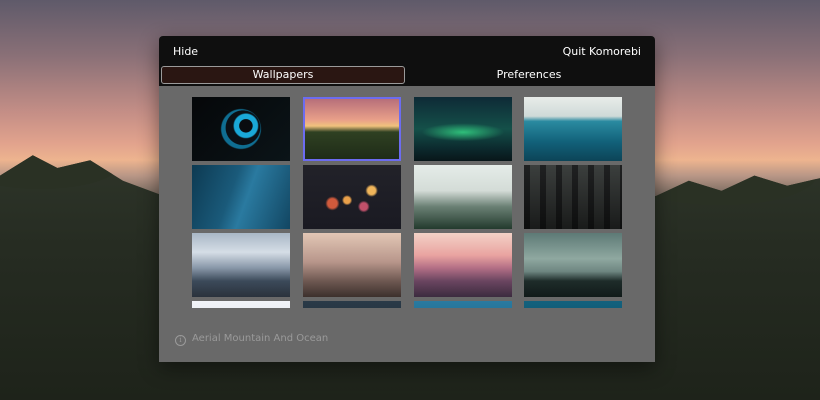 This screenshot has width=820, height=400. Describe the element at coordinates (573, 129) in the screenshot. I see `wallpaper-thumb-underwater` at that location.